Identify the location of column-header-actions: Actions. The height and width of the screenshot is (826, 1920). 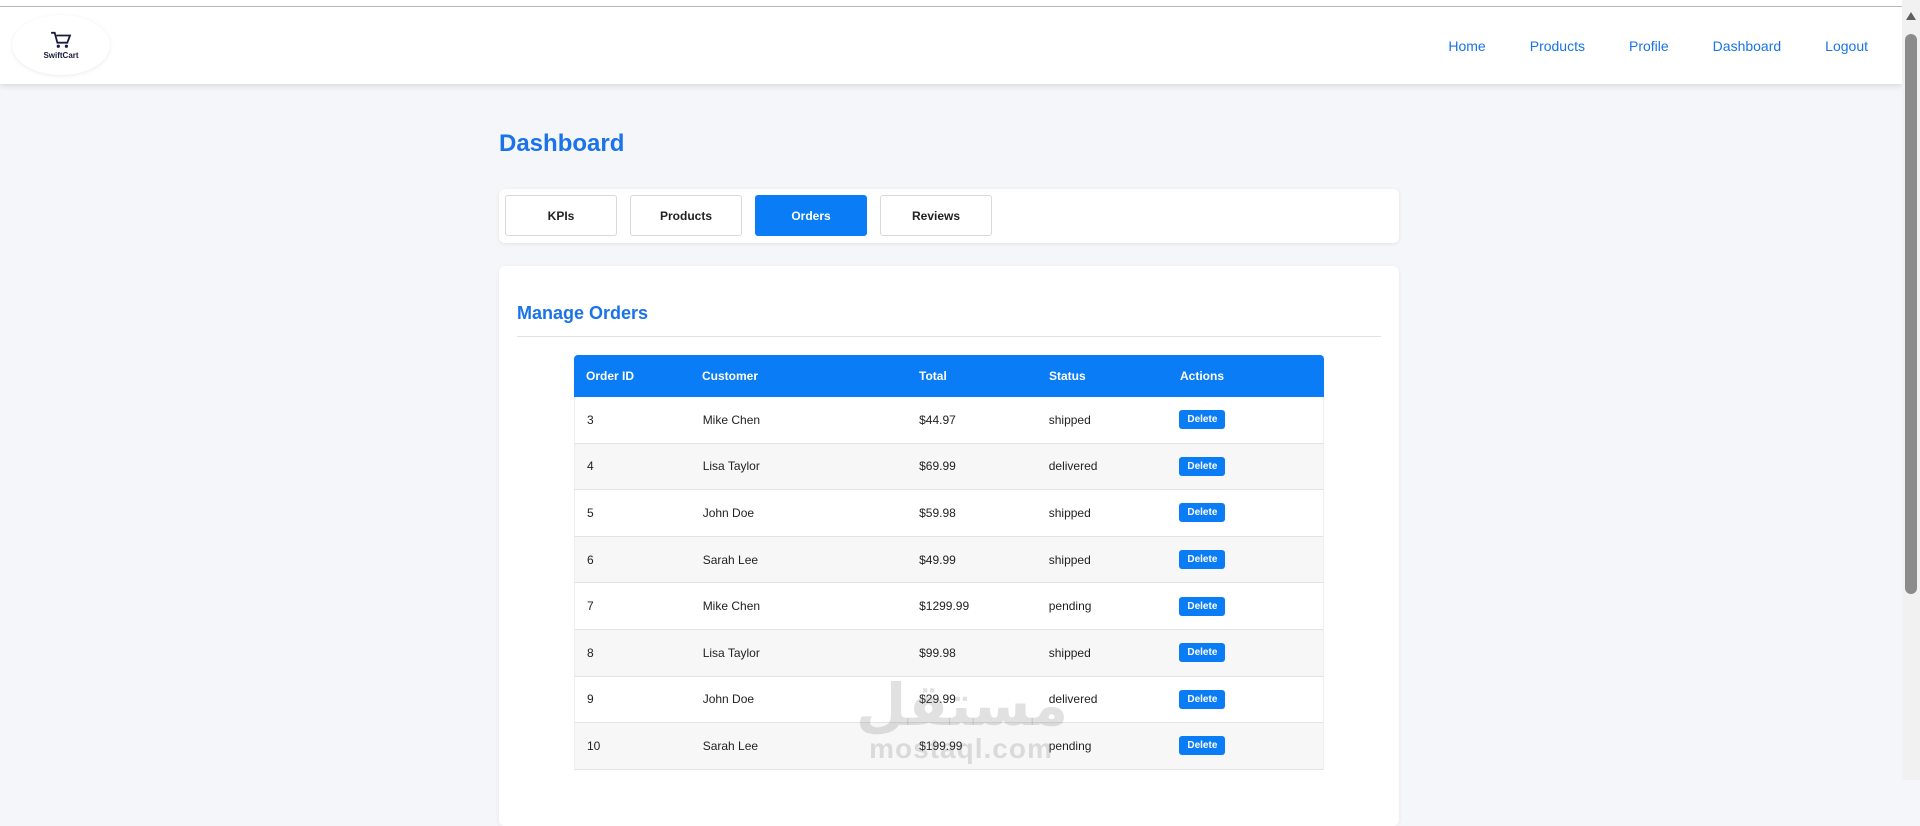
(1202, 376).